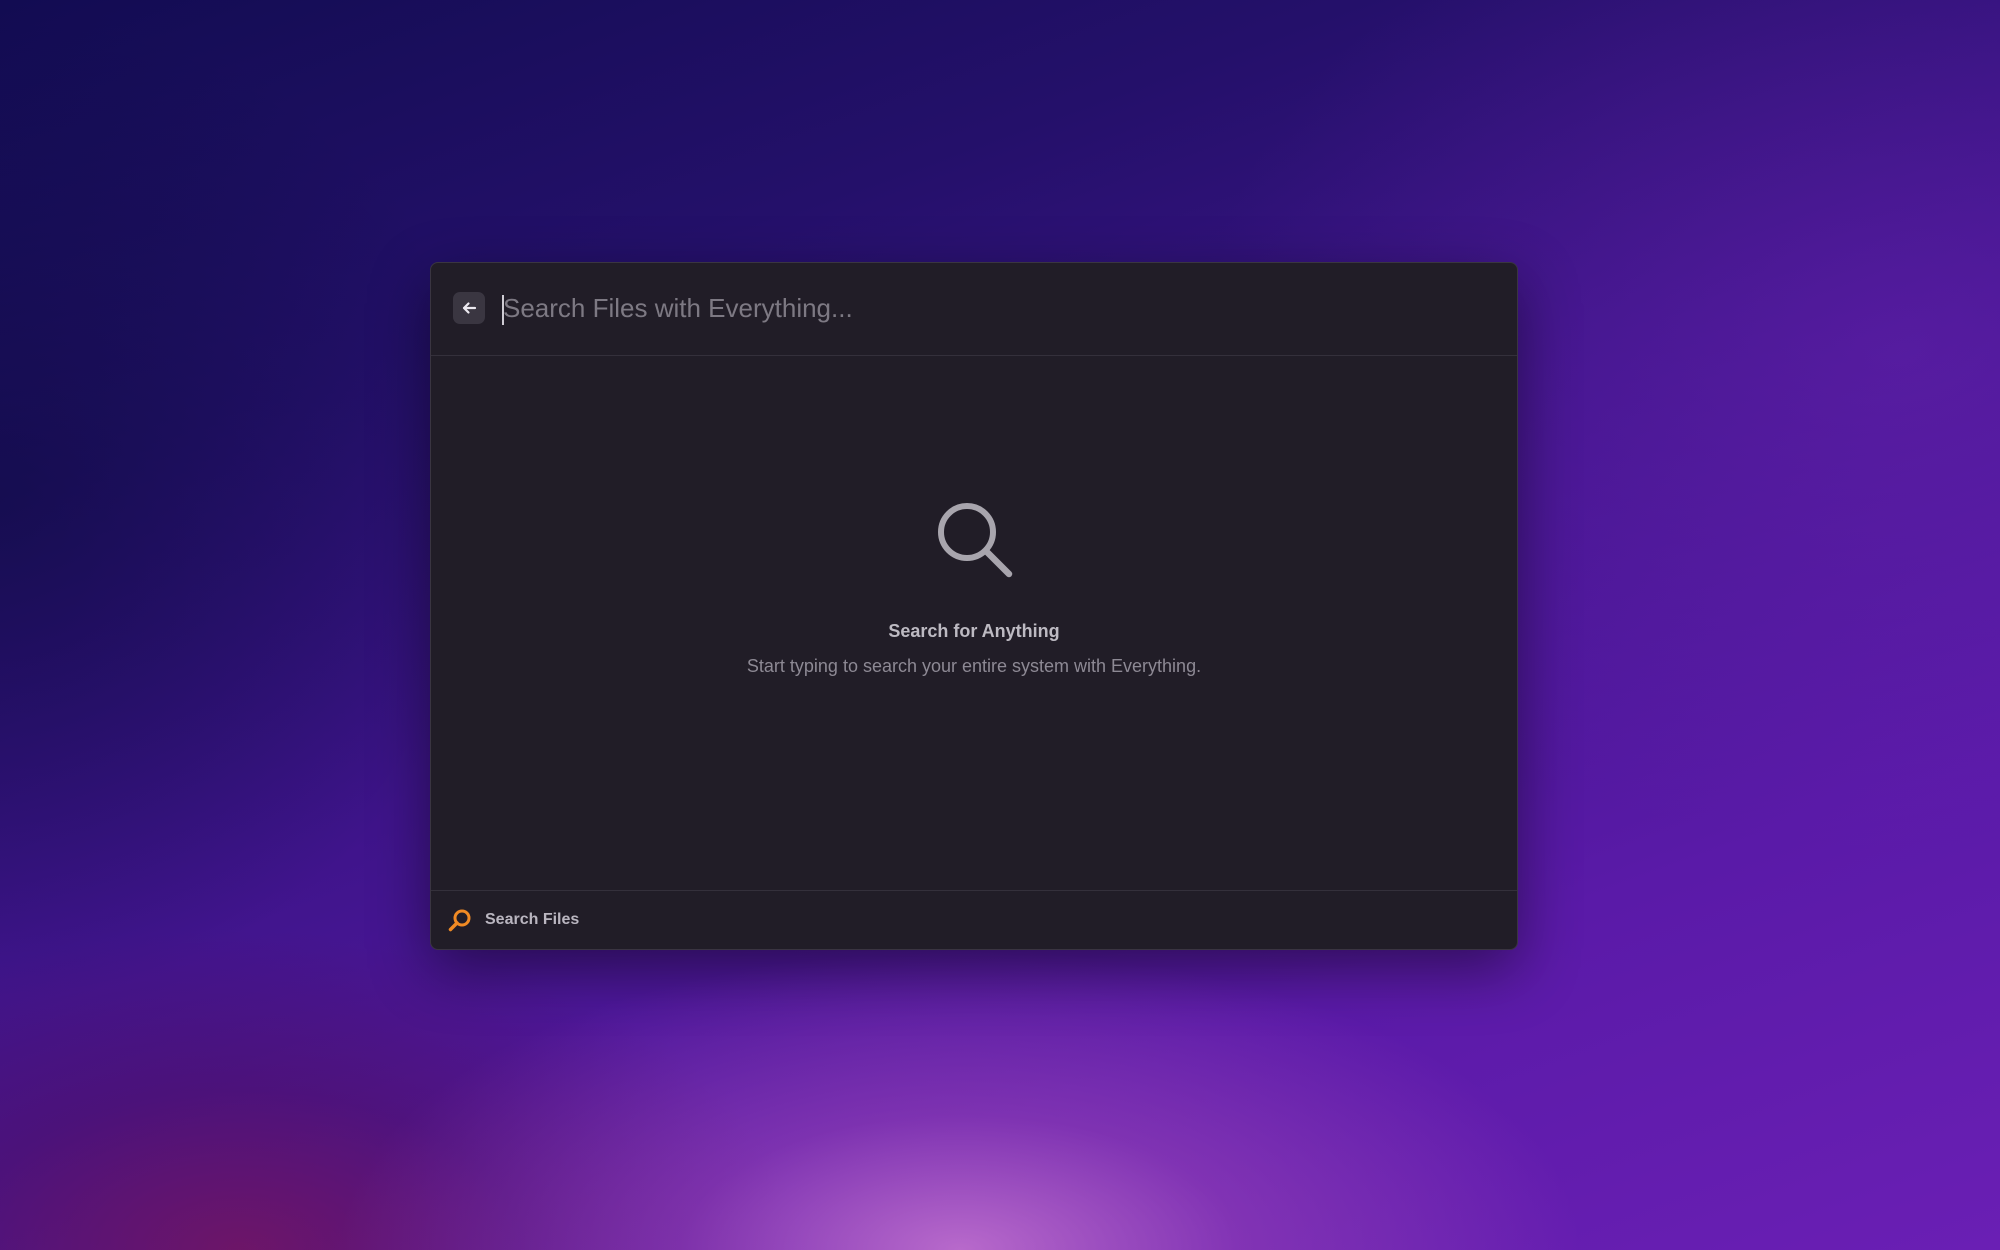  What do you see at coordinates (997, 308) in the screenshot?
I see `search-input` at bounding box center [997, 308].